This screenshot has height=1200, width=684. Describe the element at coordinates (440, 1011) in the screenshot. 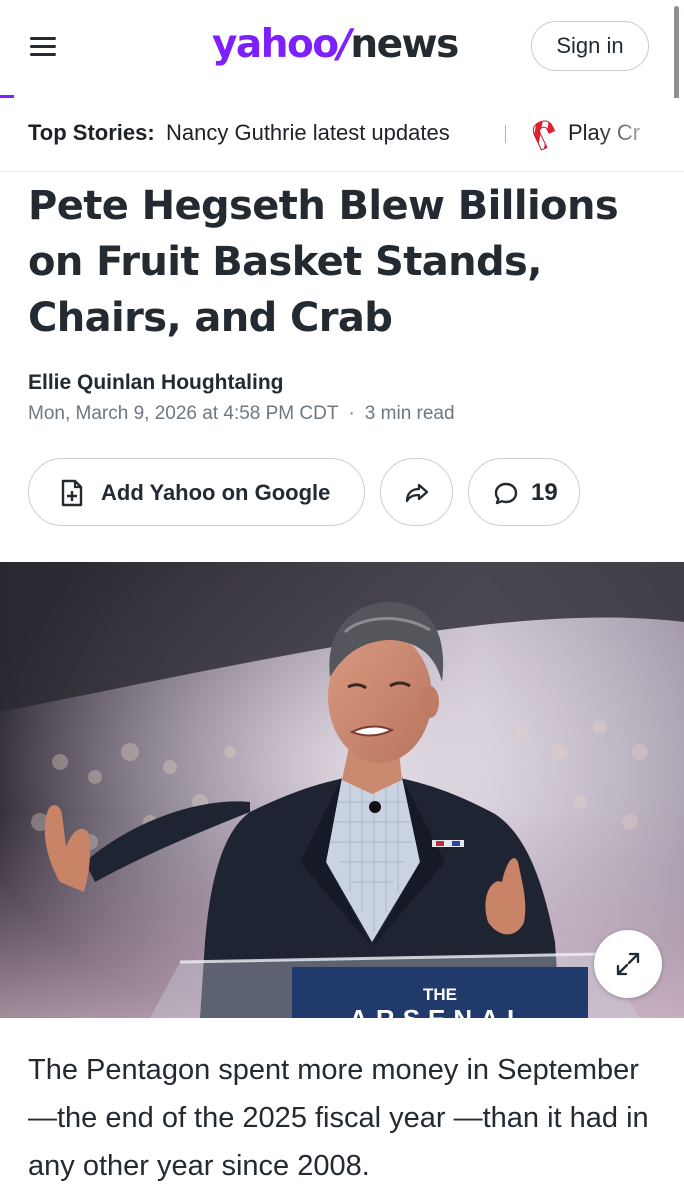

I see `podium-label-2: ARSENAL` at that location.